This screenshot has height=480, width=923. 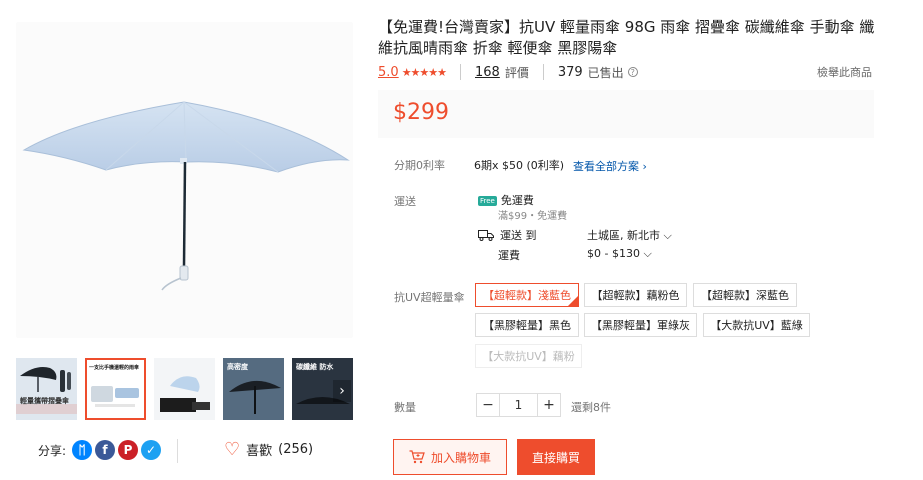 What do you see at coordinates (424, 72) in the screenshot?
I see `rating-stars-icon: ★★★★★` at bounding box center [424, 72].